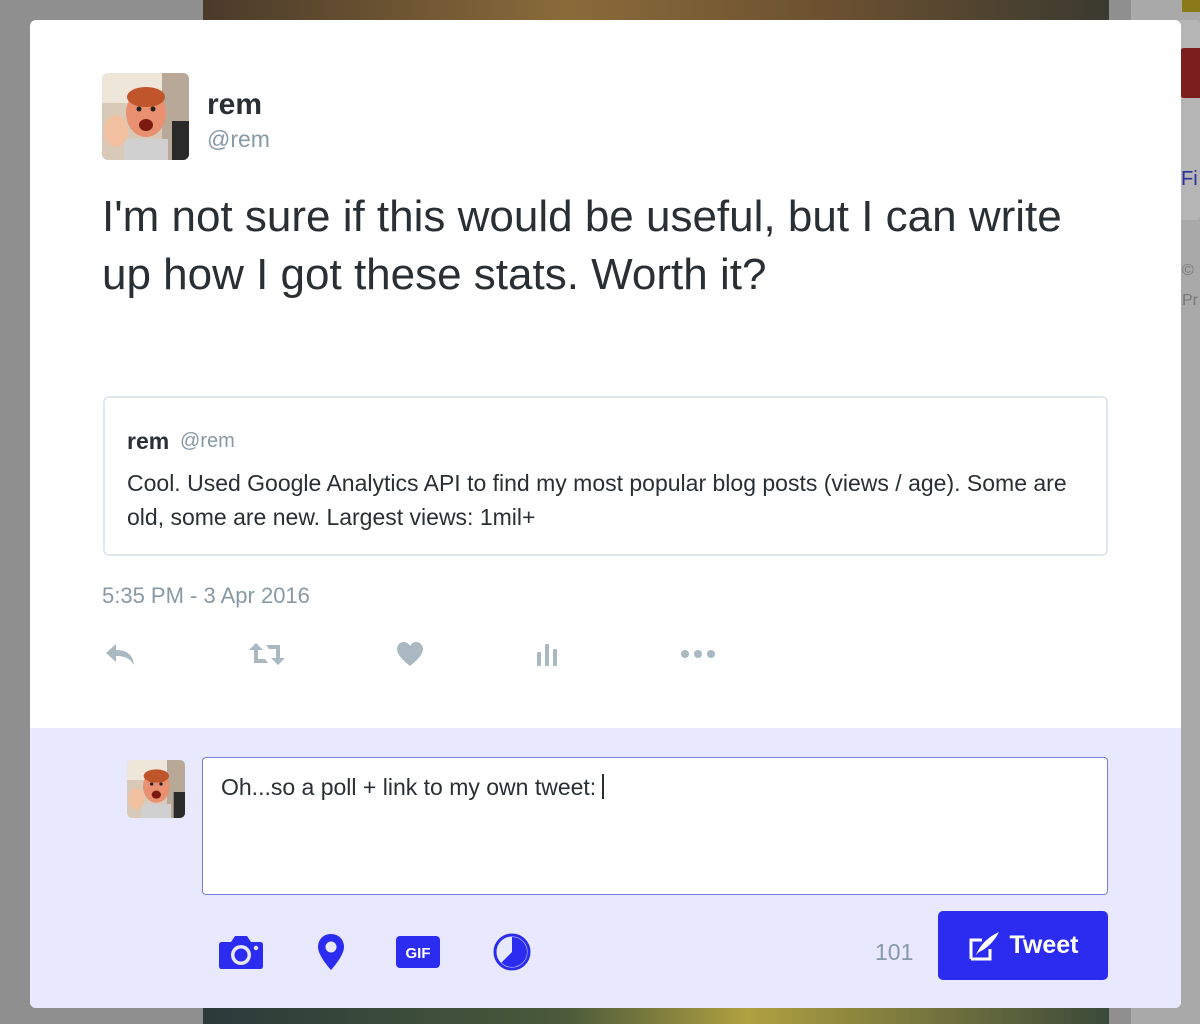 Image resolution: width=1200 pixels, height=1024 pixels. Describe the element at coordinates (655, 826) in the screenshot. I see `reply-input: Oh...so a poll + link to my own tweet:` at that location.